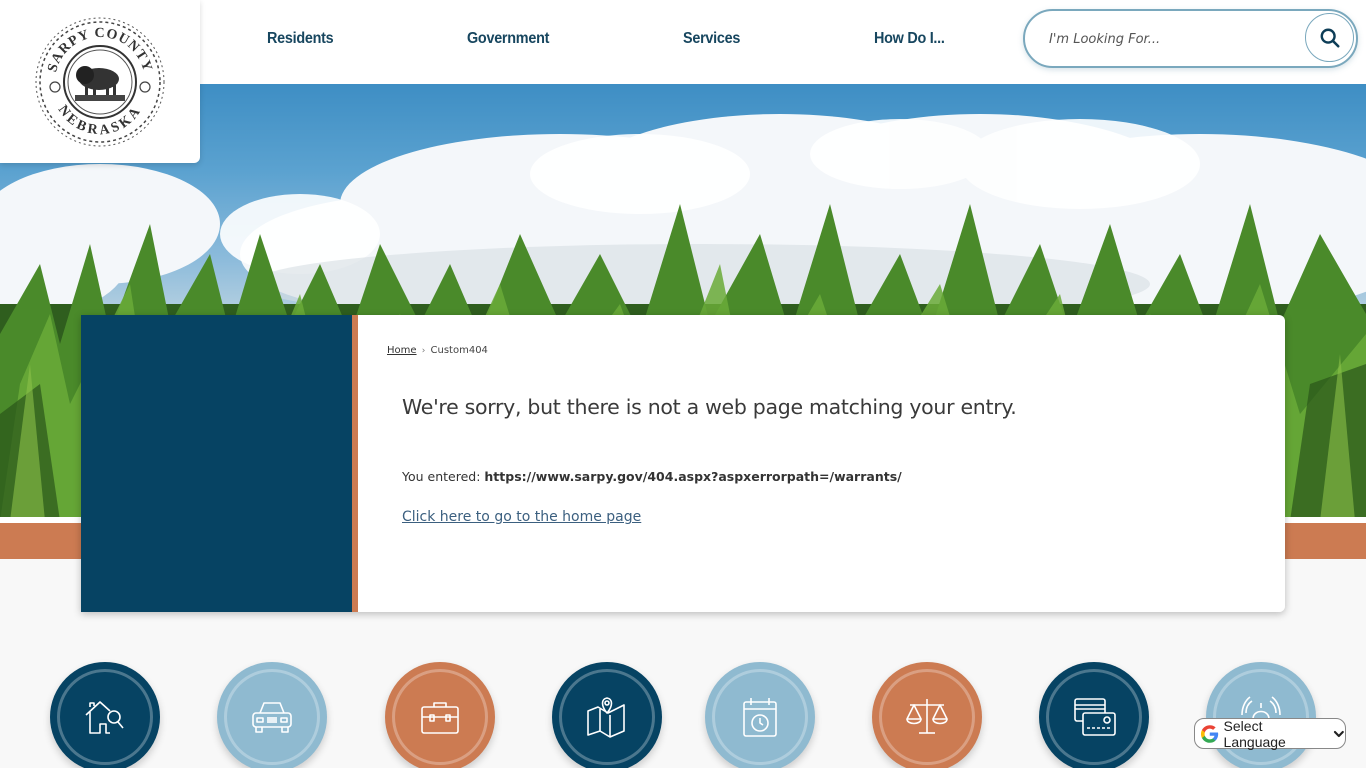 The width and height of the screenshot is (1366, 768). I want to click on quick-link-alerts, so click(1261, 715).